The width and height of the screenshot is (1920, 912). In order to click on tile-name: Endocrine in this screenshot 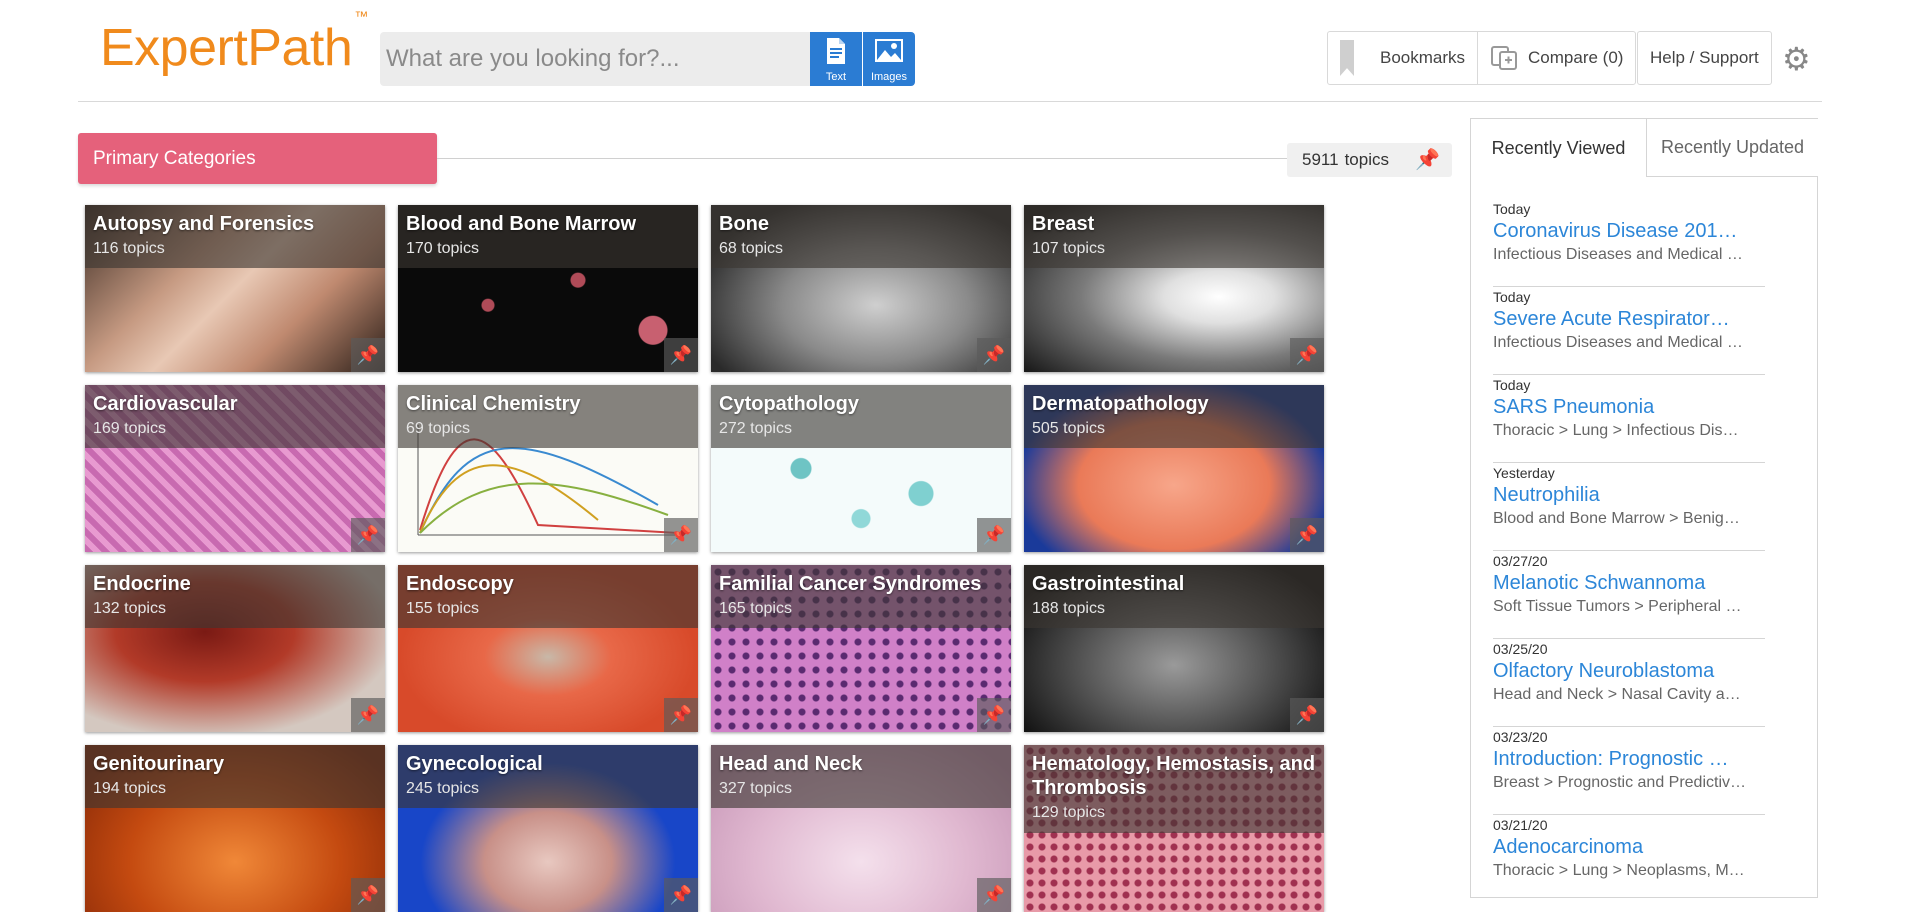, I will do `click(142, 584)`.